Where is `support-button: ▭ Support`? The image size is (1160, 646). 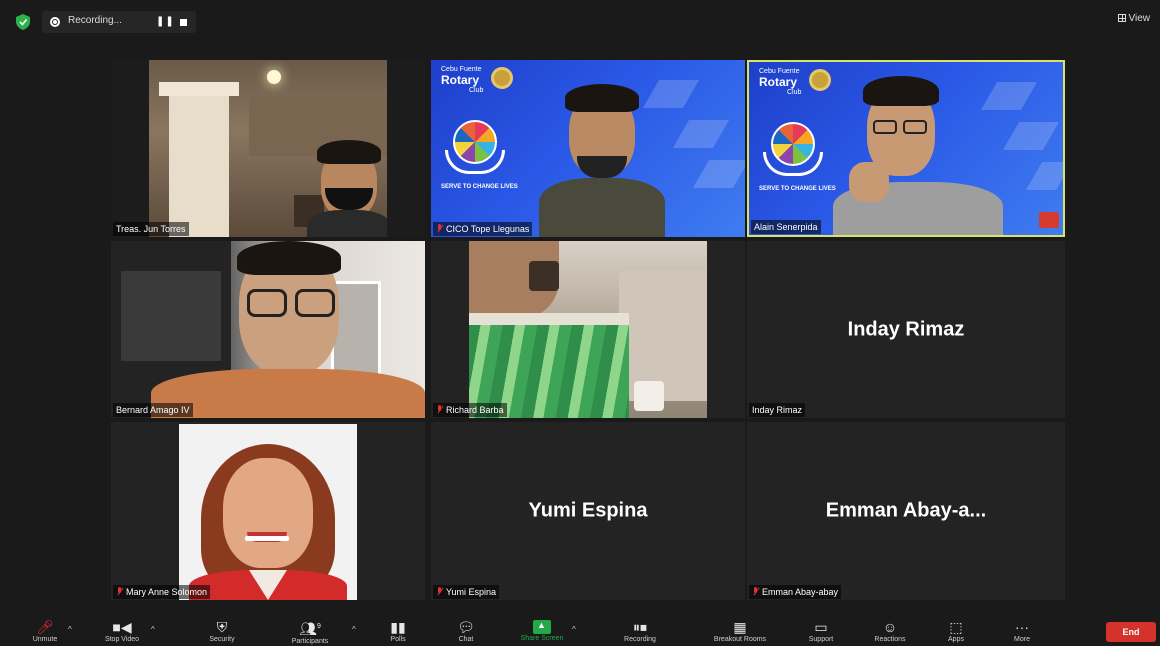
support-button: ▭ Support is located at coordinates (821, 631).